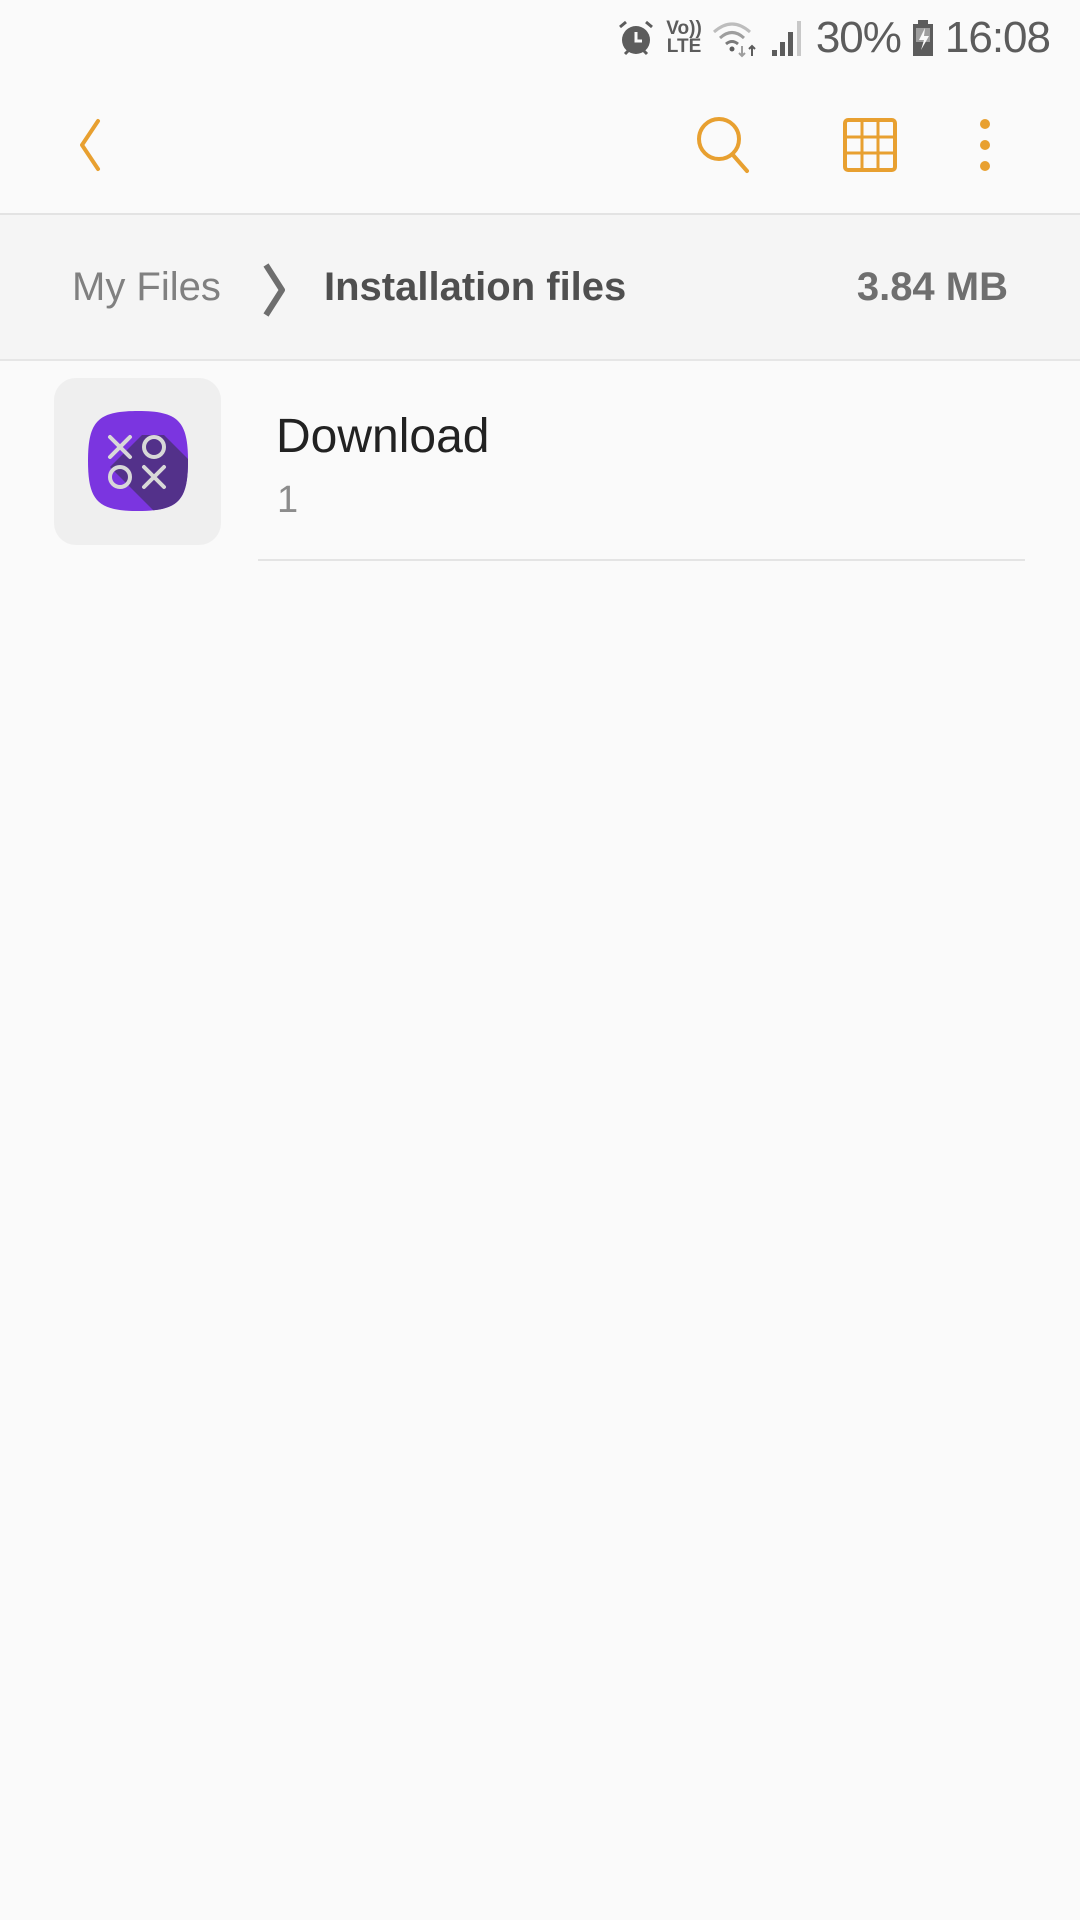  What do you see at coordinates (641, 560) in the screenshot?
I see `row-divider` at bounding box center [641, 560].